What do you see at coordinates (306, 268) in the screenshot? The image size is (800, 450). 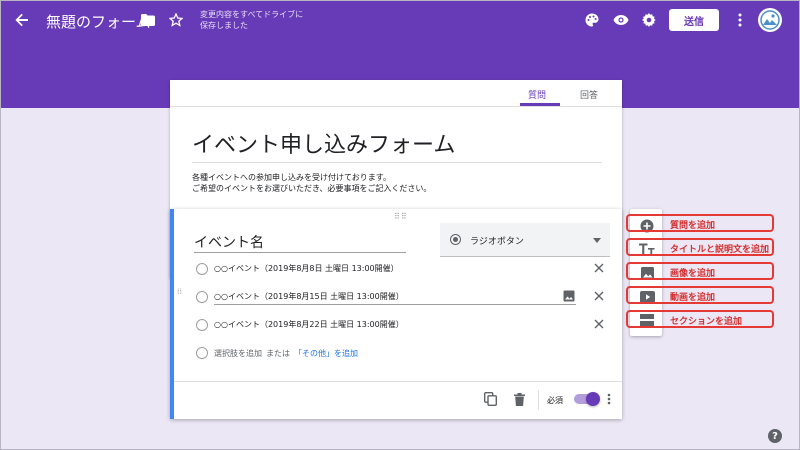 I see `option-text: ○○イベント（2019年8月8日 土曜日 13:00開催）` at bounding box center [306, 268].